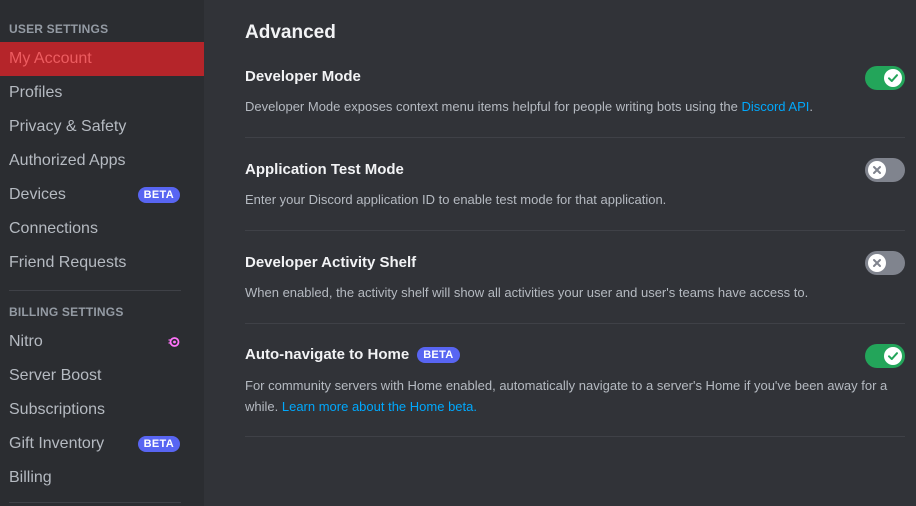  Describe the element at coordinates (50, 58) in the screenshot. I see `sidebar-item-label: My Account` at that location.